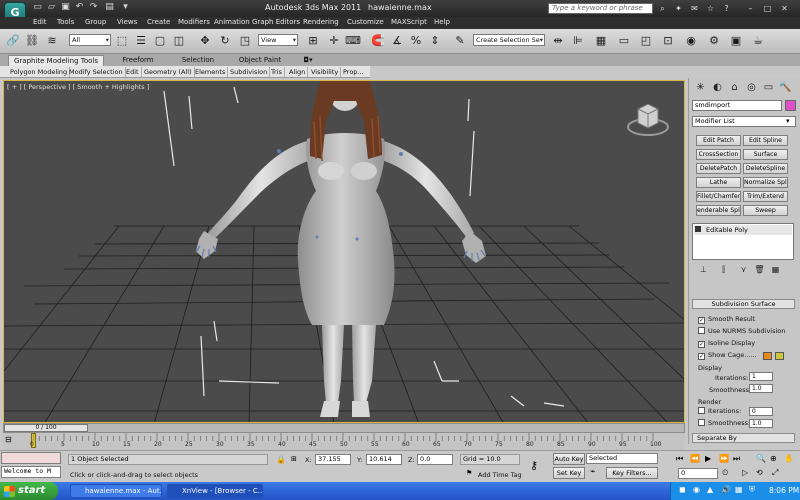 This screenshot has height=500, width=800. Describe the element at coordinates (96, 72) in the screenshot. I see `panel-modify-selection: Modify Selection` at that location.